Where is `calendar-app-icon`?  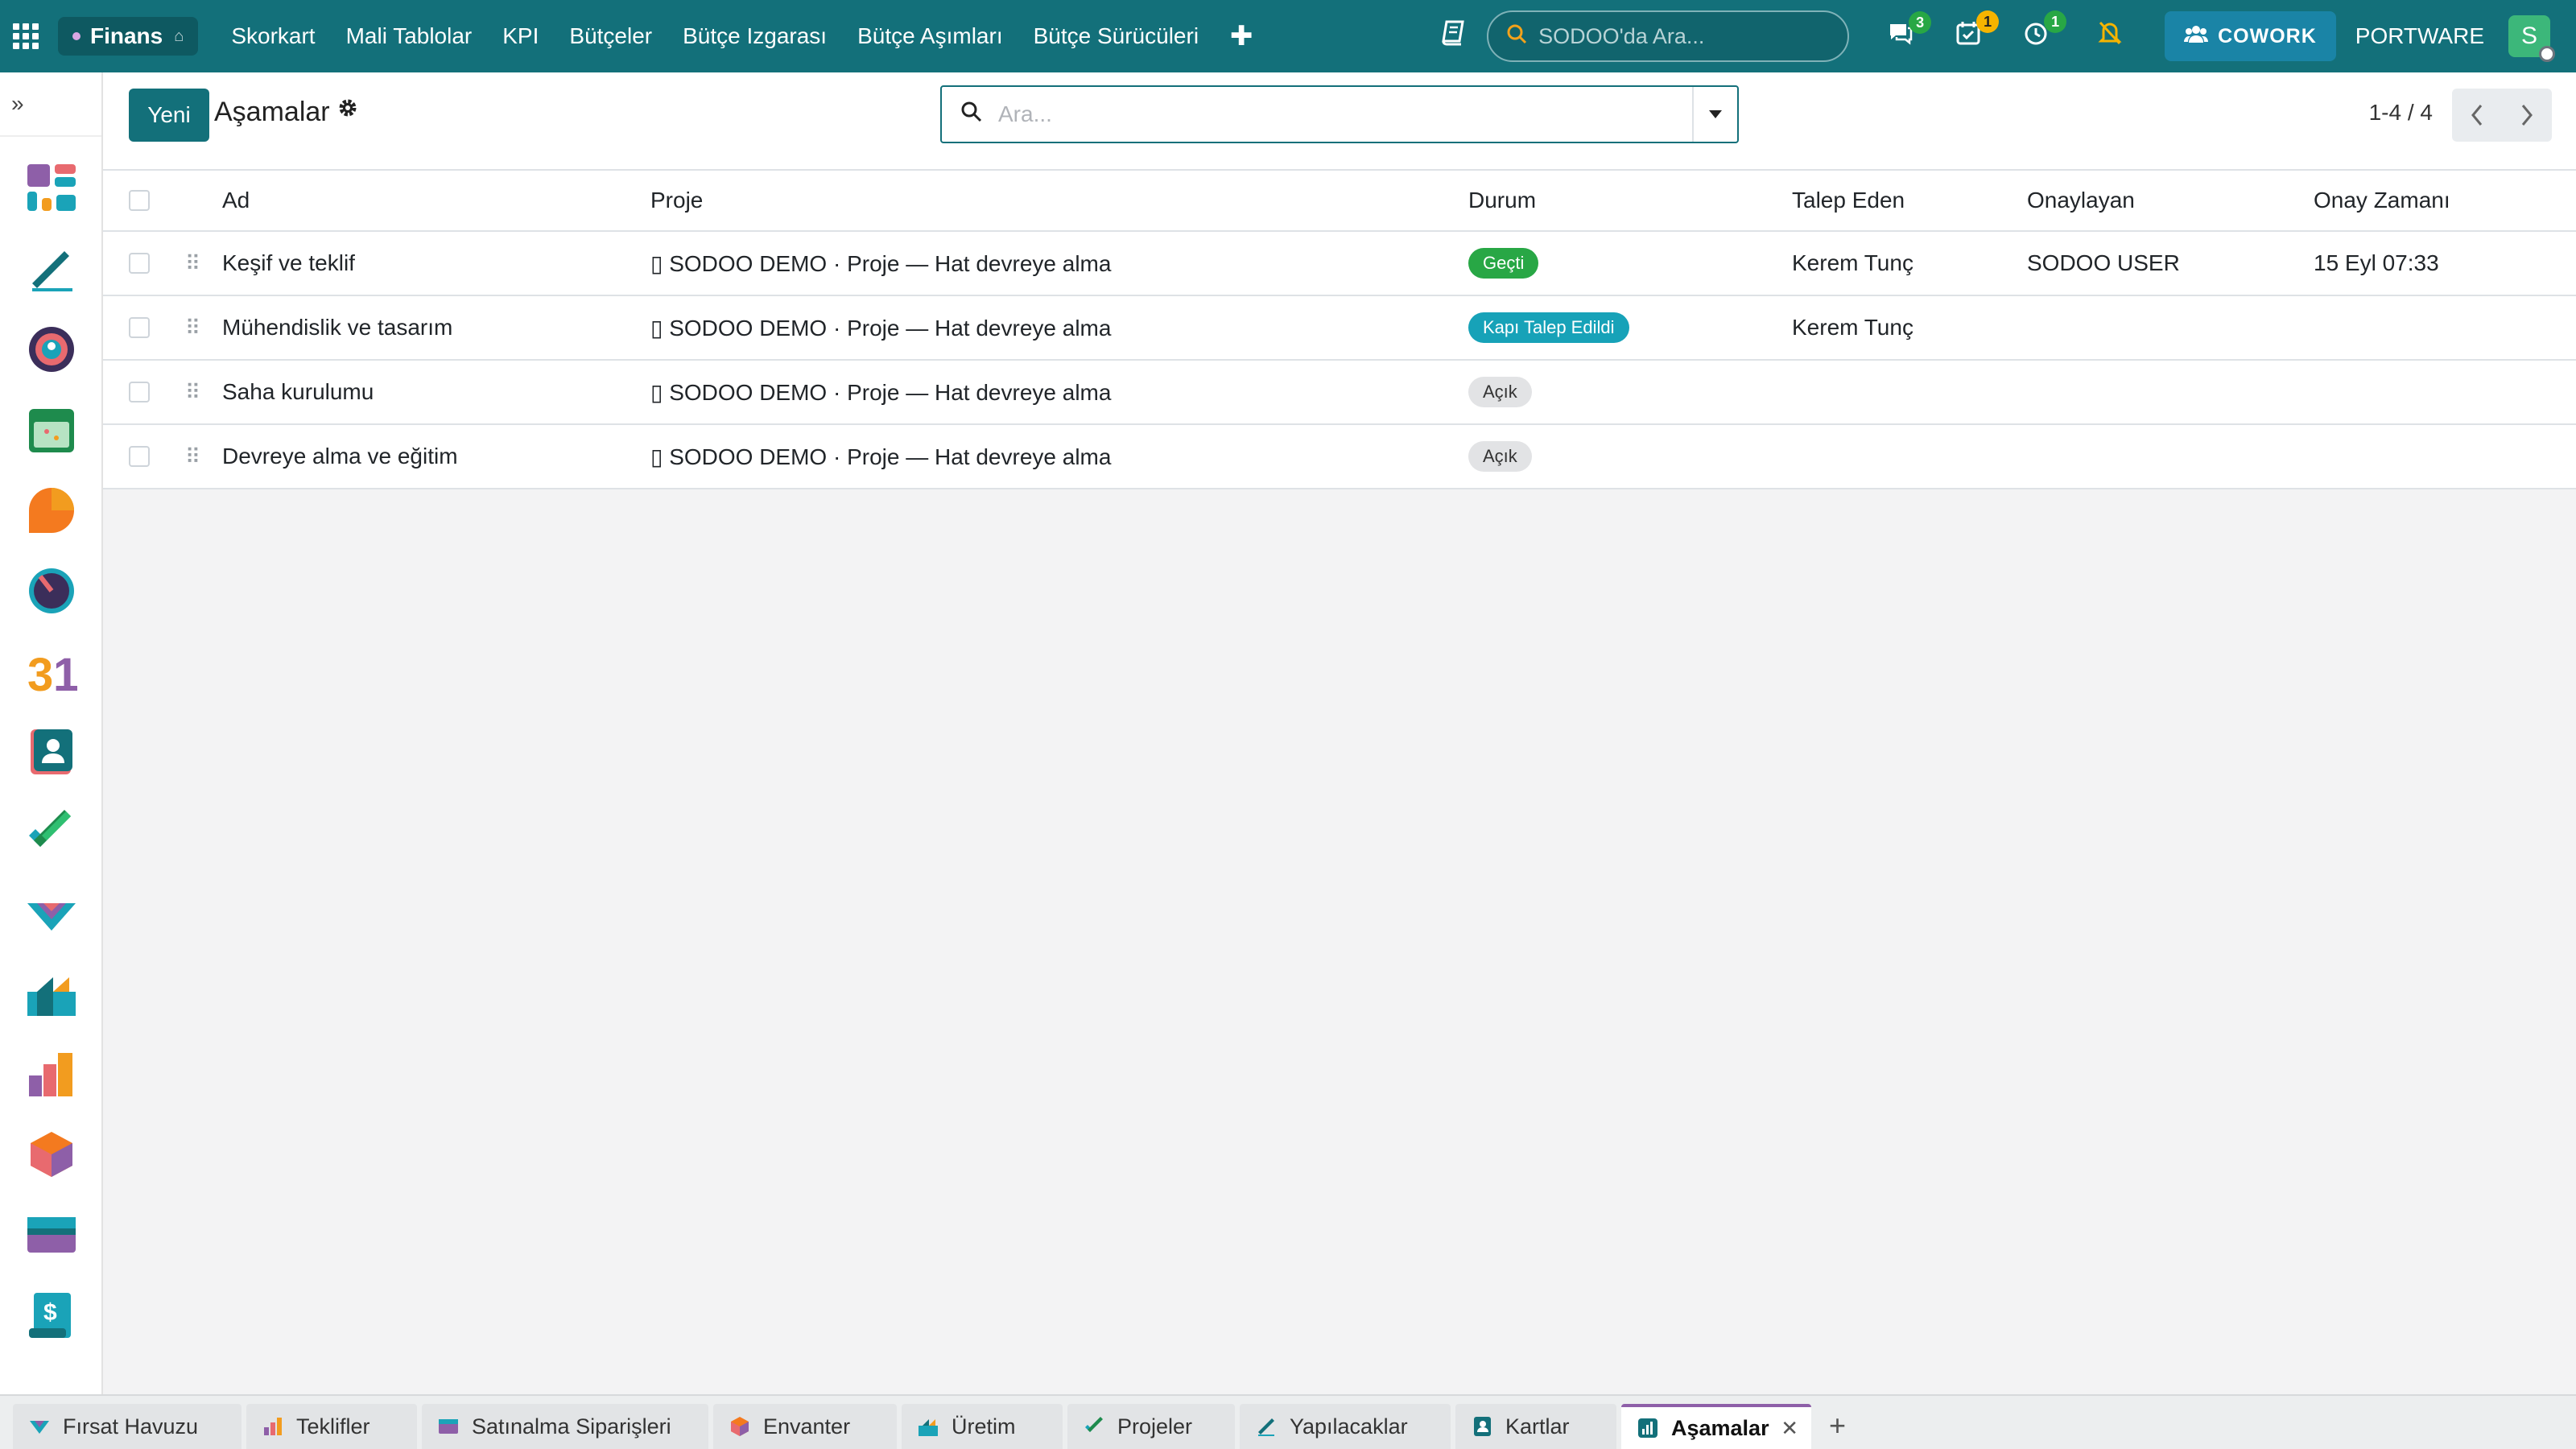
calendar-app-icon is located at coordinates (51, 430).